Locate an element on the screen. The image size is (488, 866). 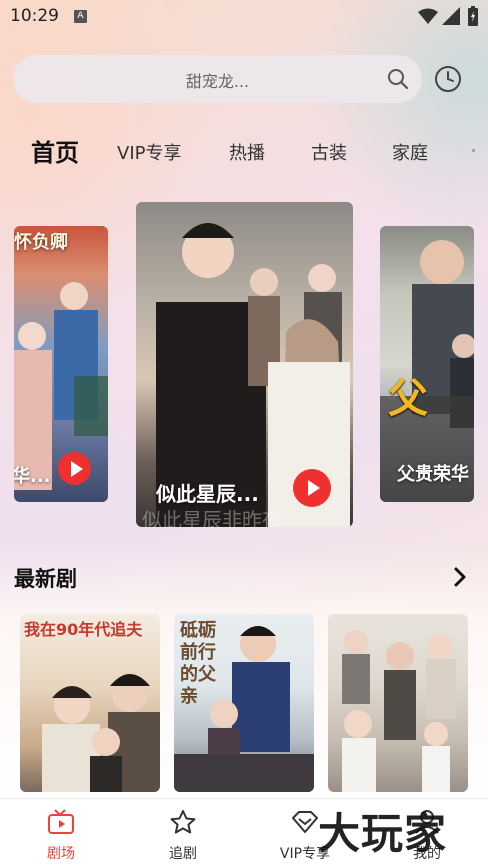
theater-icon is located at coordinates (61, 821).